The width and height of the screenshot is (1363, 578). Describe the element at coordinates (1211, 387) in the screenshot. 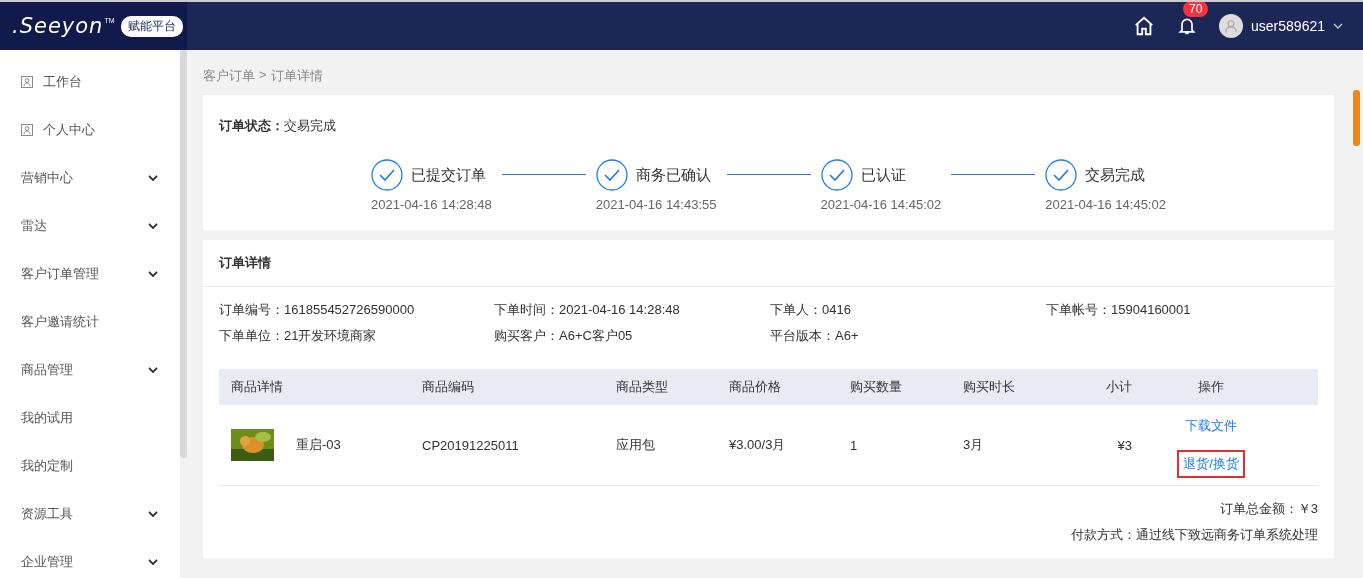

I see `column-header: 操作` at that location.